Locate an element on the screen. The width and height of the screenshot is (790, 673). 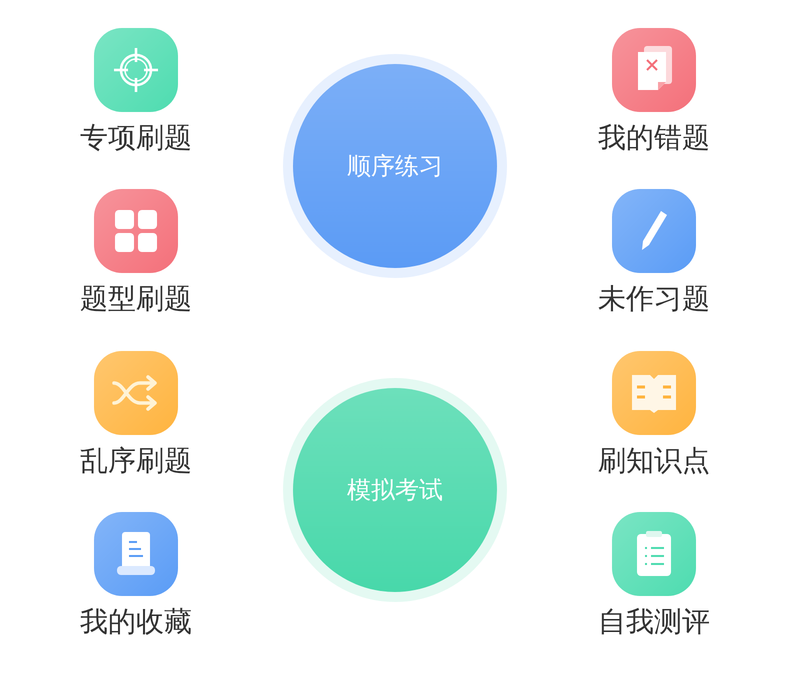
feature-label: 乱序刷题 is located at coordinates (136, 460).